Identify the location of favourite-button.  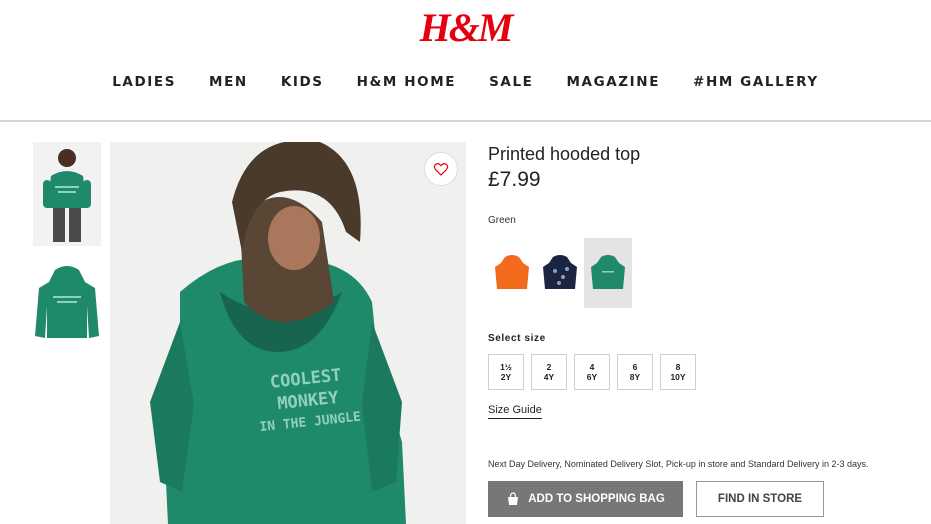
(441, 169).